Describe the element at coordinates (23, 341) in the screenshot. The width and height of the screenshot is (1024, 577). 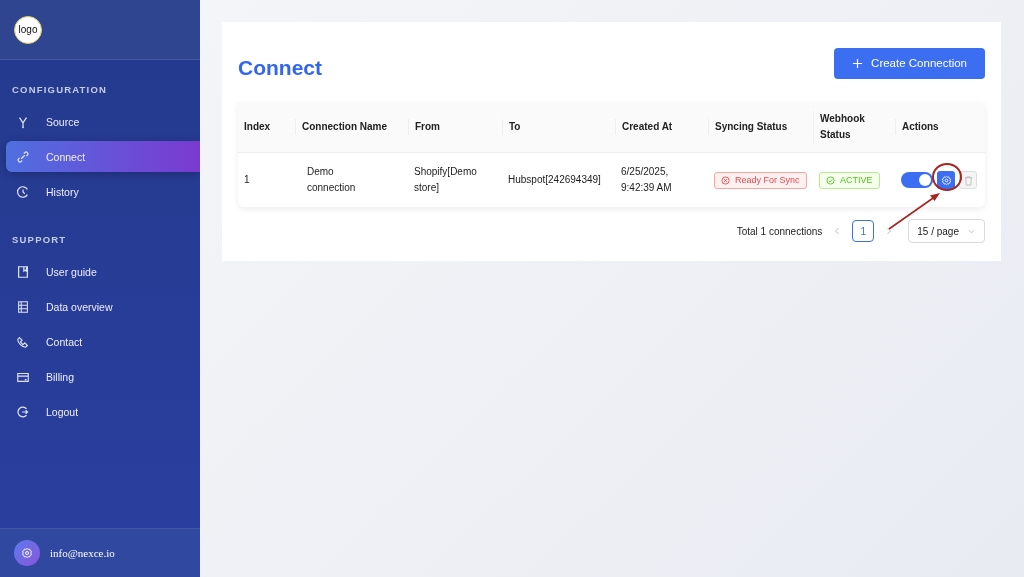
I see `phone-icon` at that location.